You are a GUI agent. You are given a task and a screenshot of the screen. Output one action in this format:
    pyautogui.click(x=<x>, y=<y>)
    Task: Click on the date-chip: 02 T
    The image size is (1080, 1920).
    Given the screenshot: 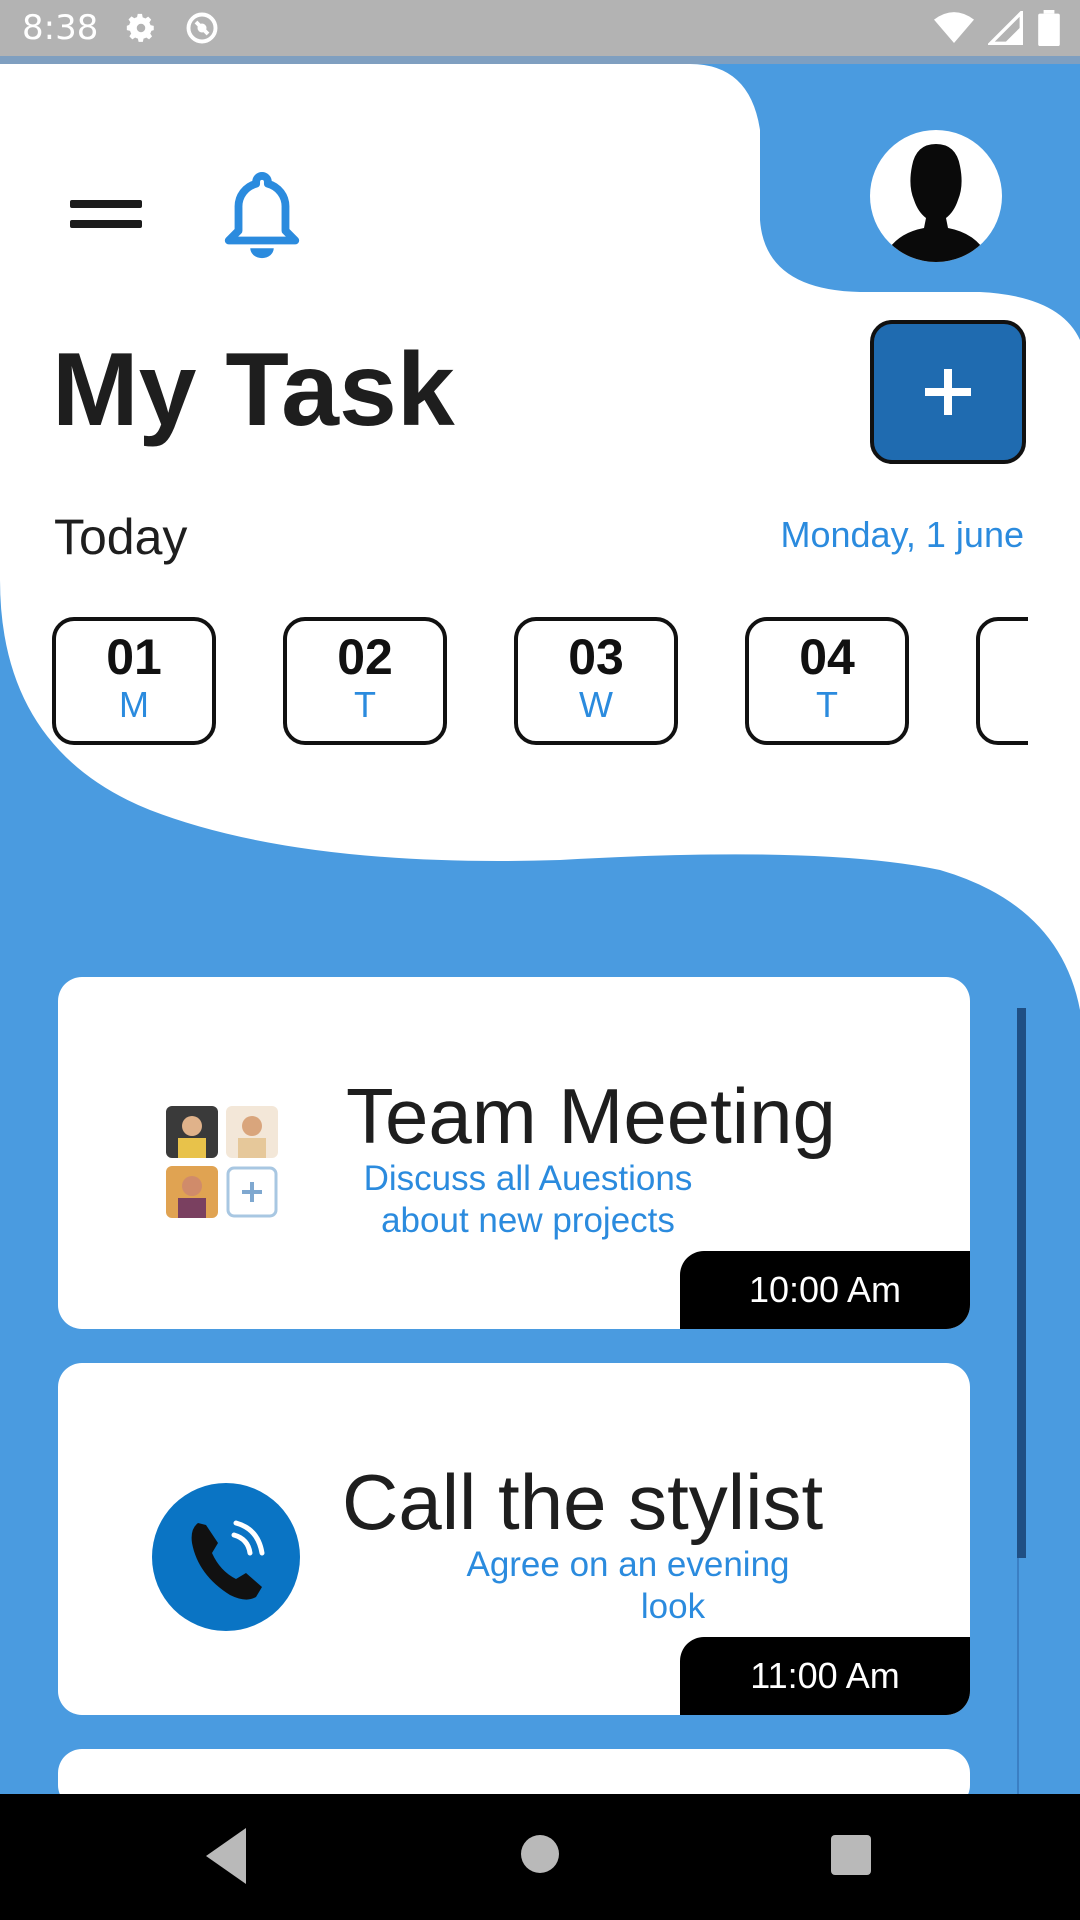 What is the action you would take?
    pyautogui.click(x=365, y=681)
    